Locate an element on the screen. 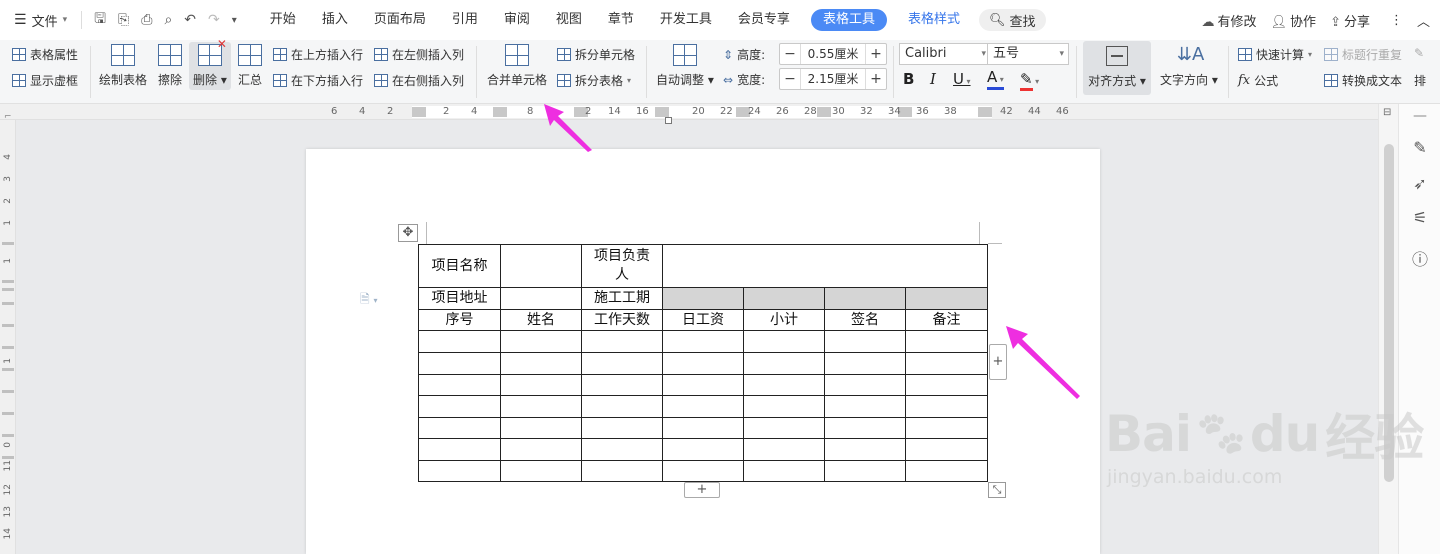  tab-home: 开始 is located at coordinates (283, 20).